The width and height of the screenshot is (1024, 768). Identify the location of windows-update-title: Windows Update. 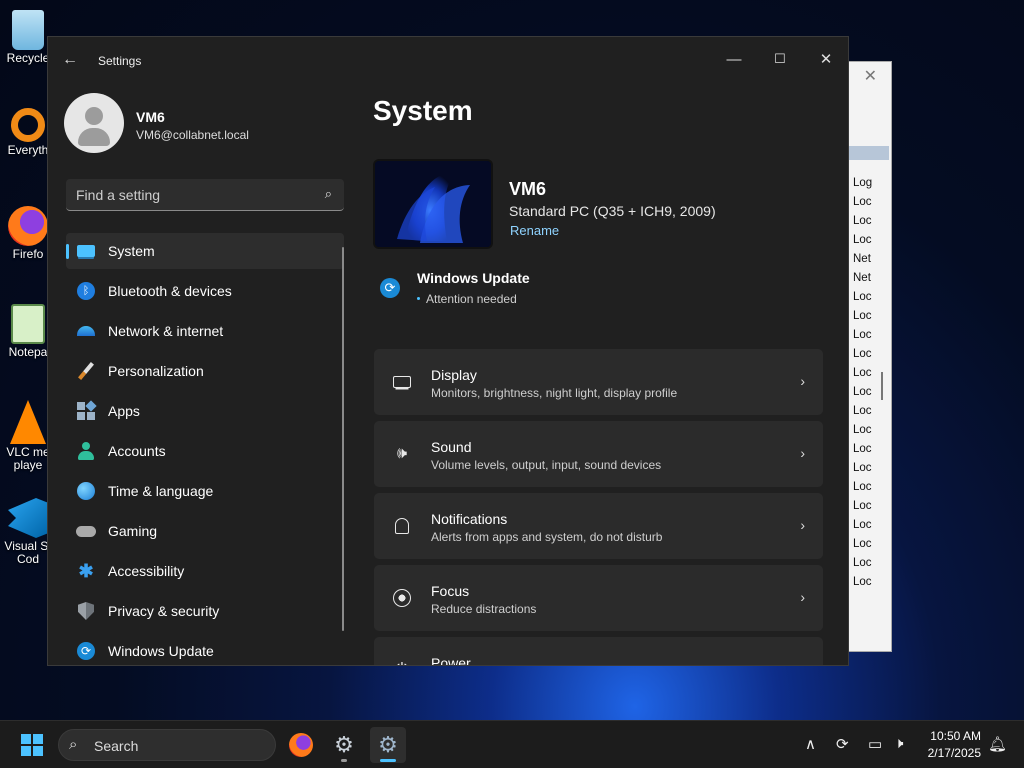
(473, 278).